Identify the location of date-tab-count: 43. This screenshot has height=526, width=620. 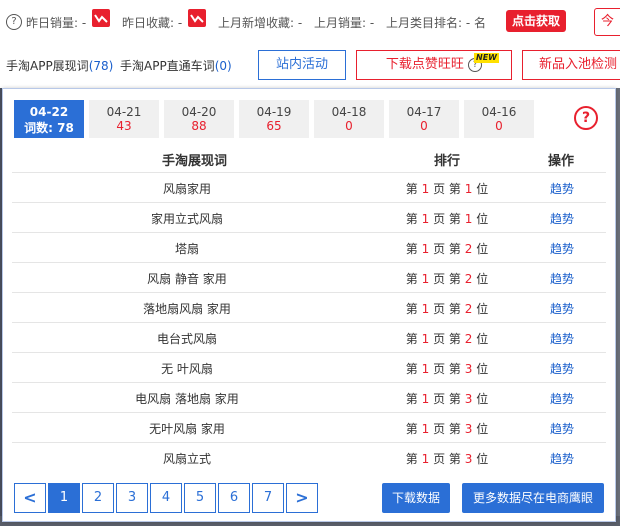
(124, 126).